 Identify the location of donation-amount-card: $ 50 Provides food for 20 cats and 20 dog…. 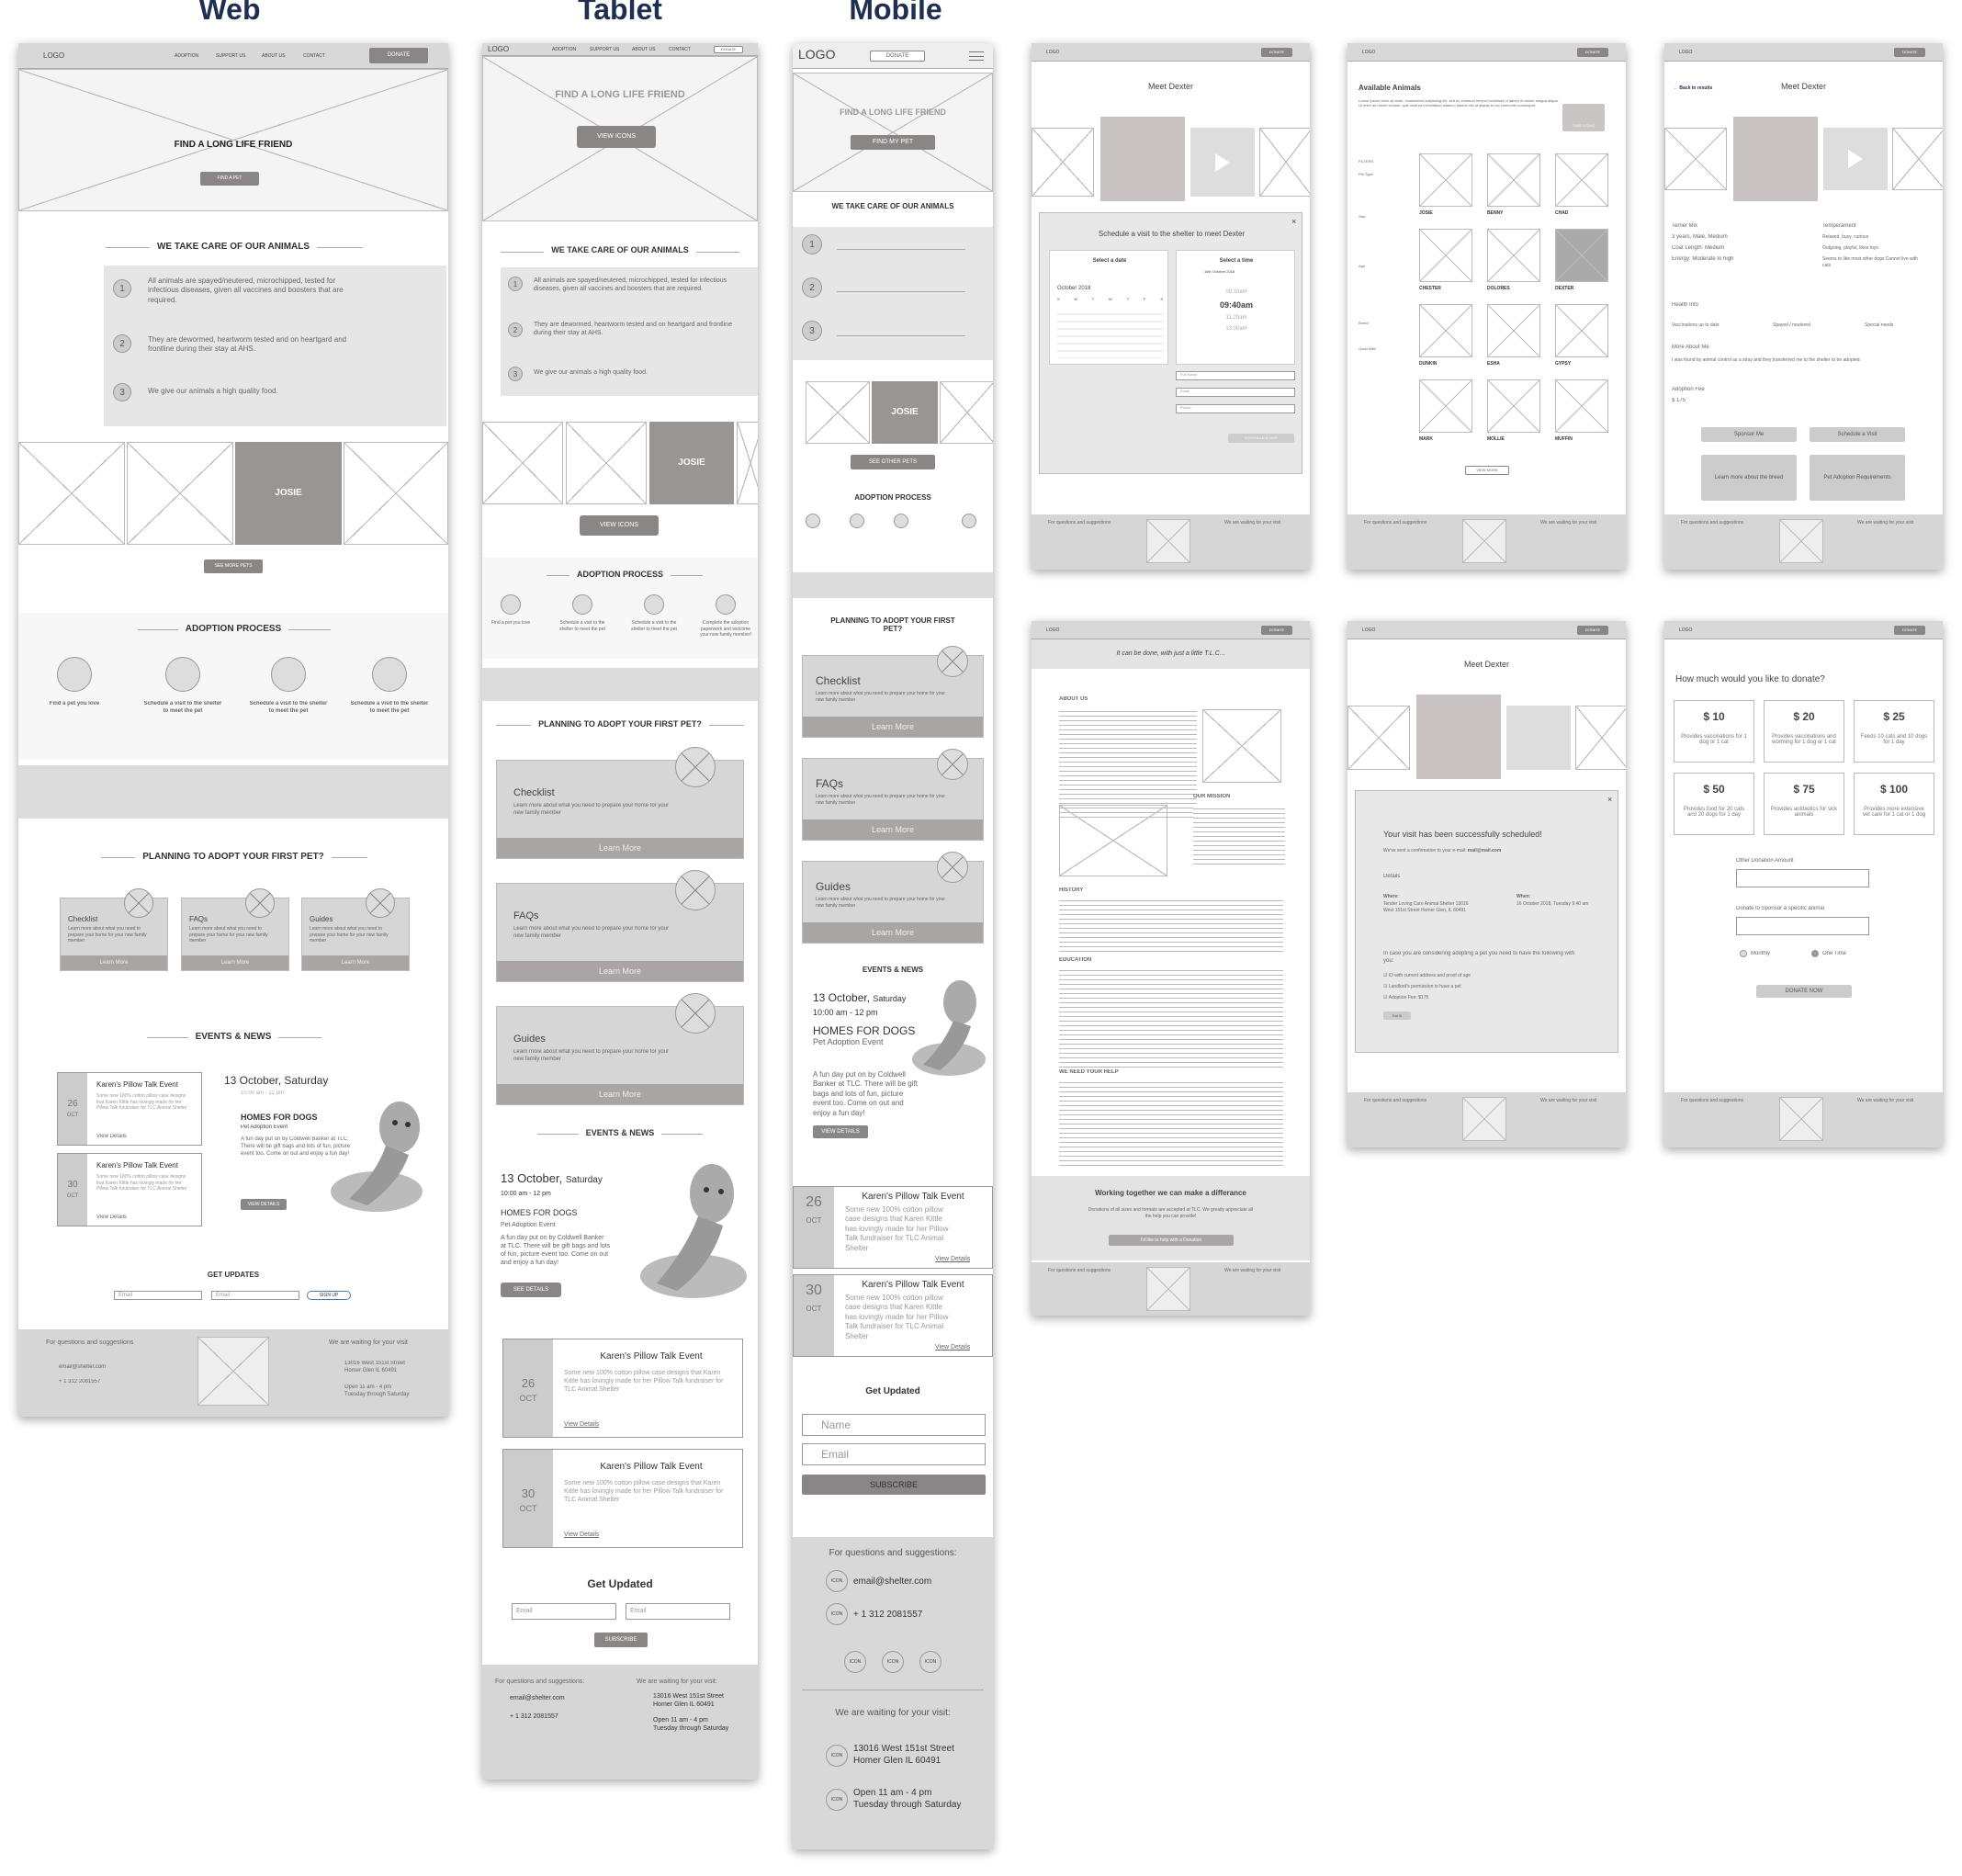
(1714, 804).